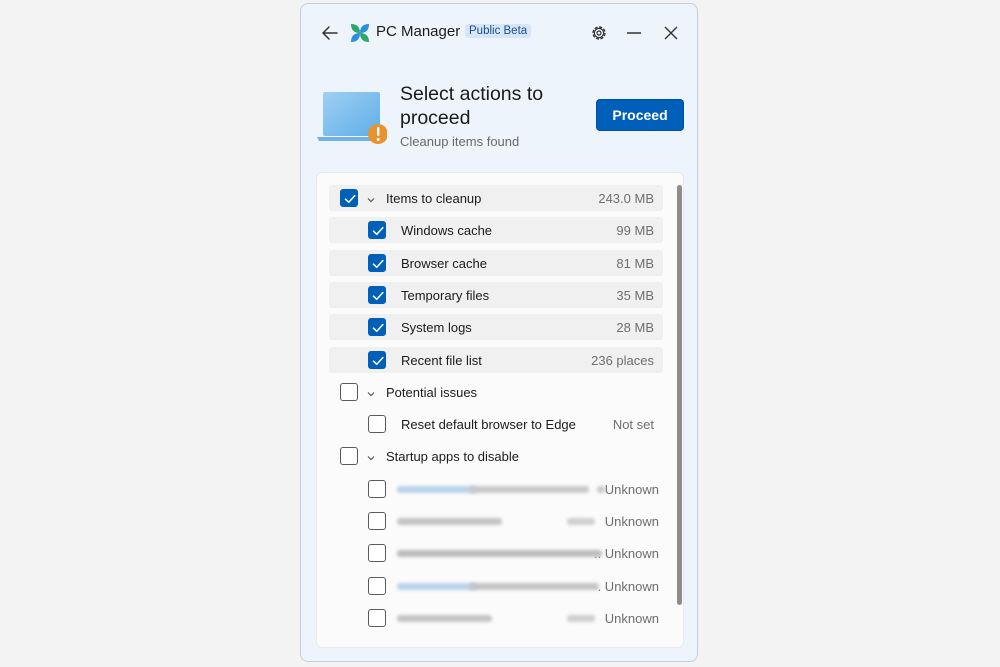 The image size is (1000, 667). Describe the element at coordinates (635, 328) in the screenshot. I see `item-value: 28 MB` at that location.